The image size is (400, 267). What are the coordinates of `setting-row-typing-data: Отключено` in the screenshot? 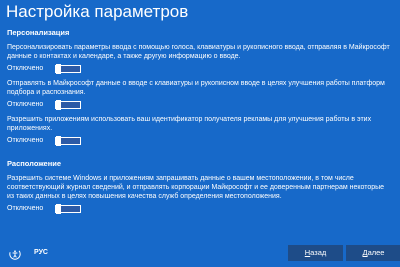 It's located at (200, 105).